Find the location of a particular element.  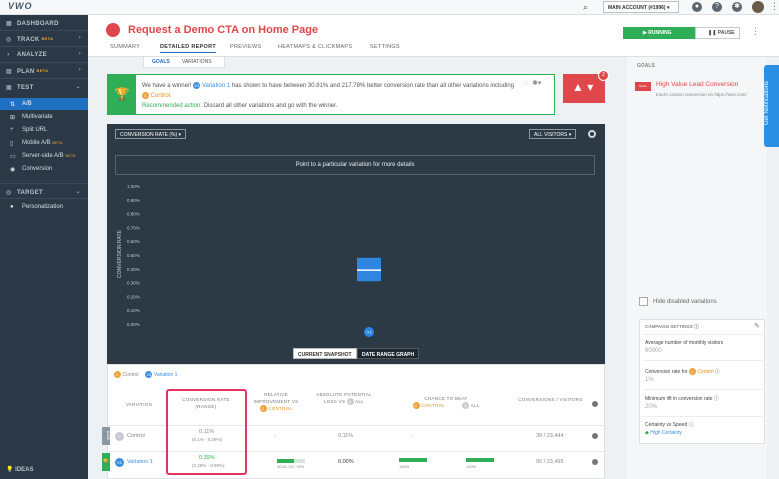

sidebar-analyze: ◑ ANALYZE › is located at coordinates (44, 55).